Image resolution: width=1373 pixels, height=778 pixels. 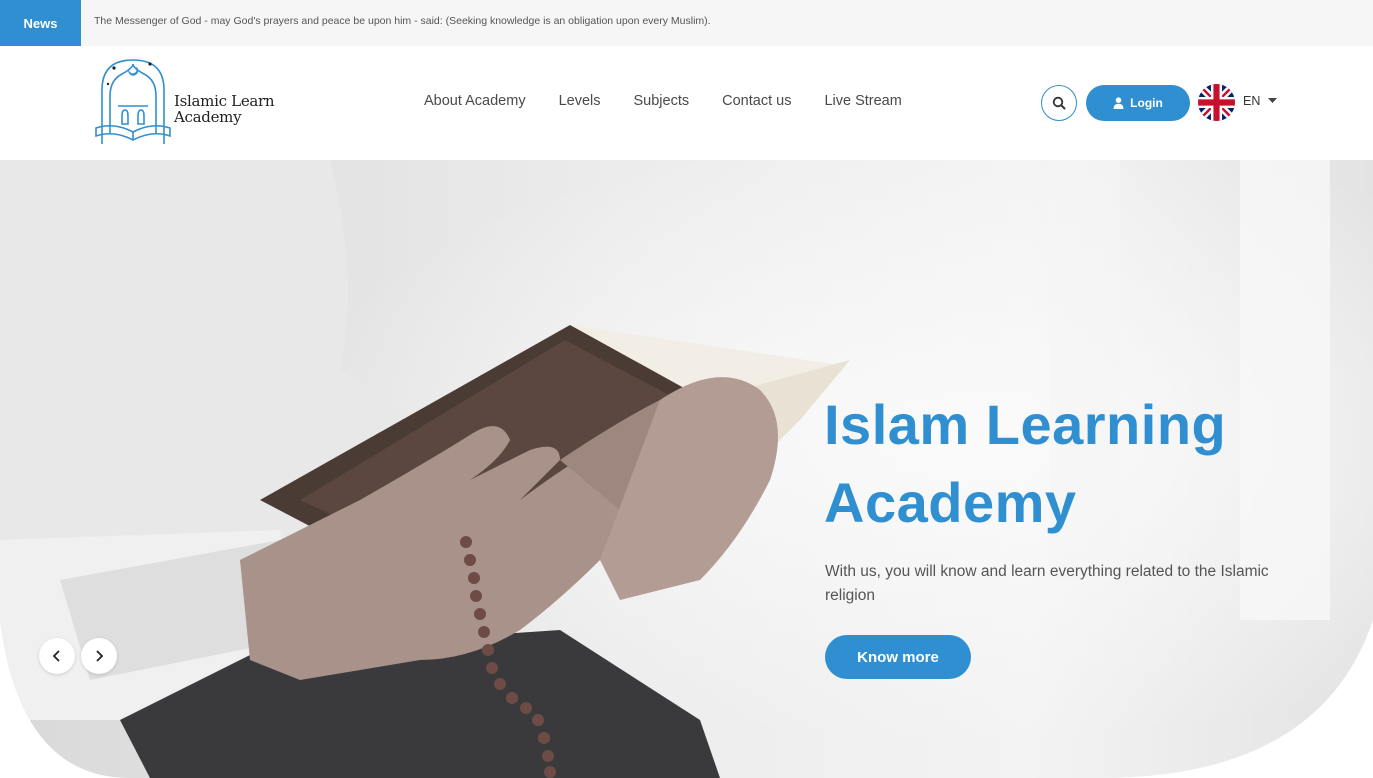 I want to click on nav-contact-us: Contact us, so click(x=756, y=101).